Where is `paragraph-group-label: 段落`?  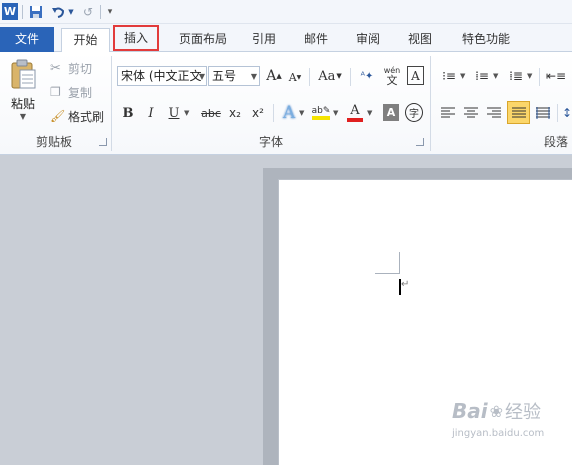 paragraph-group-label: 段落 is located at coordinates (555, 142).